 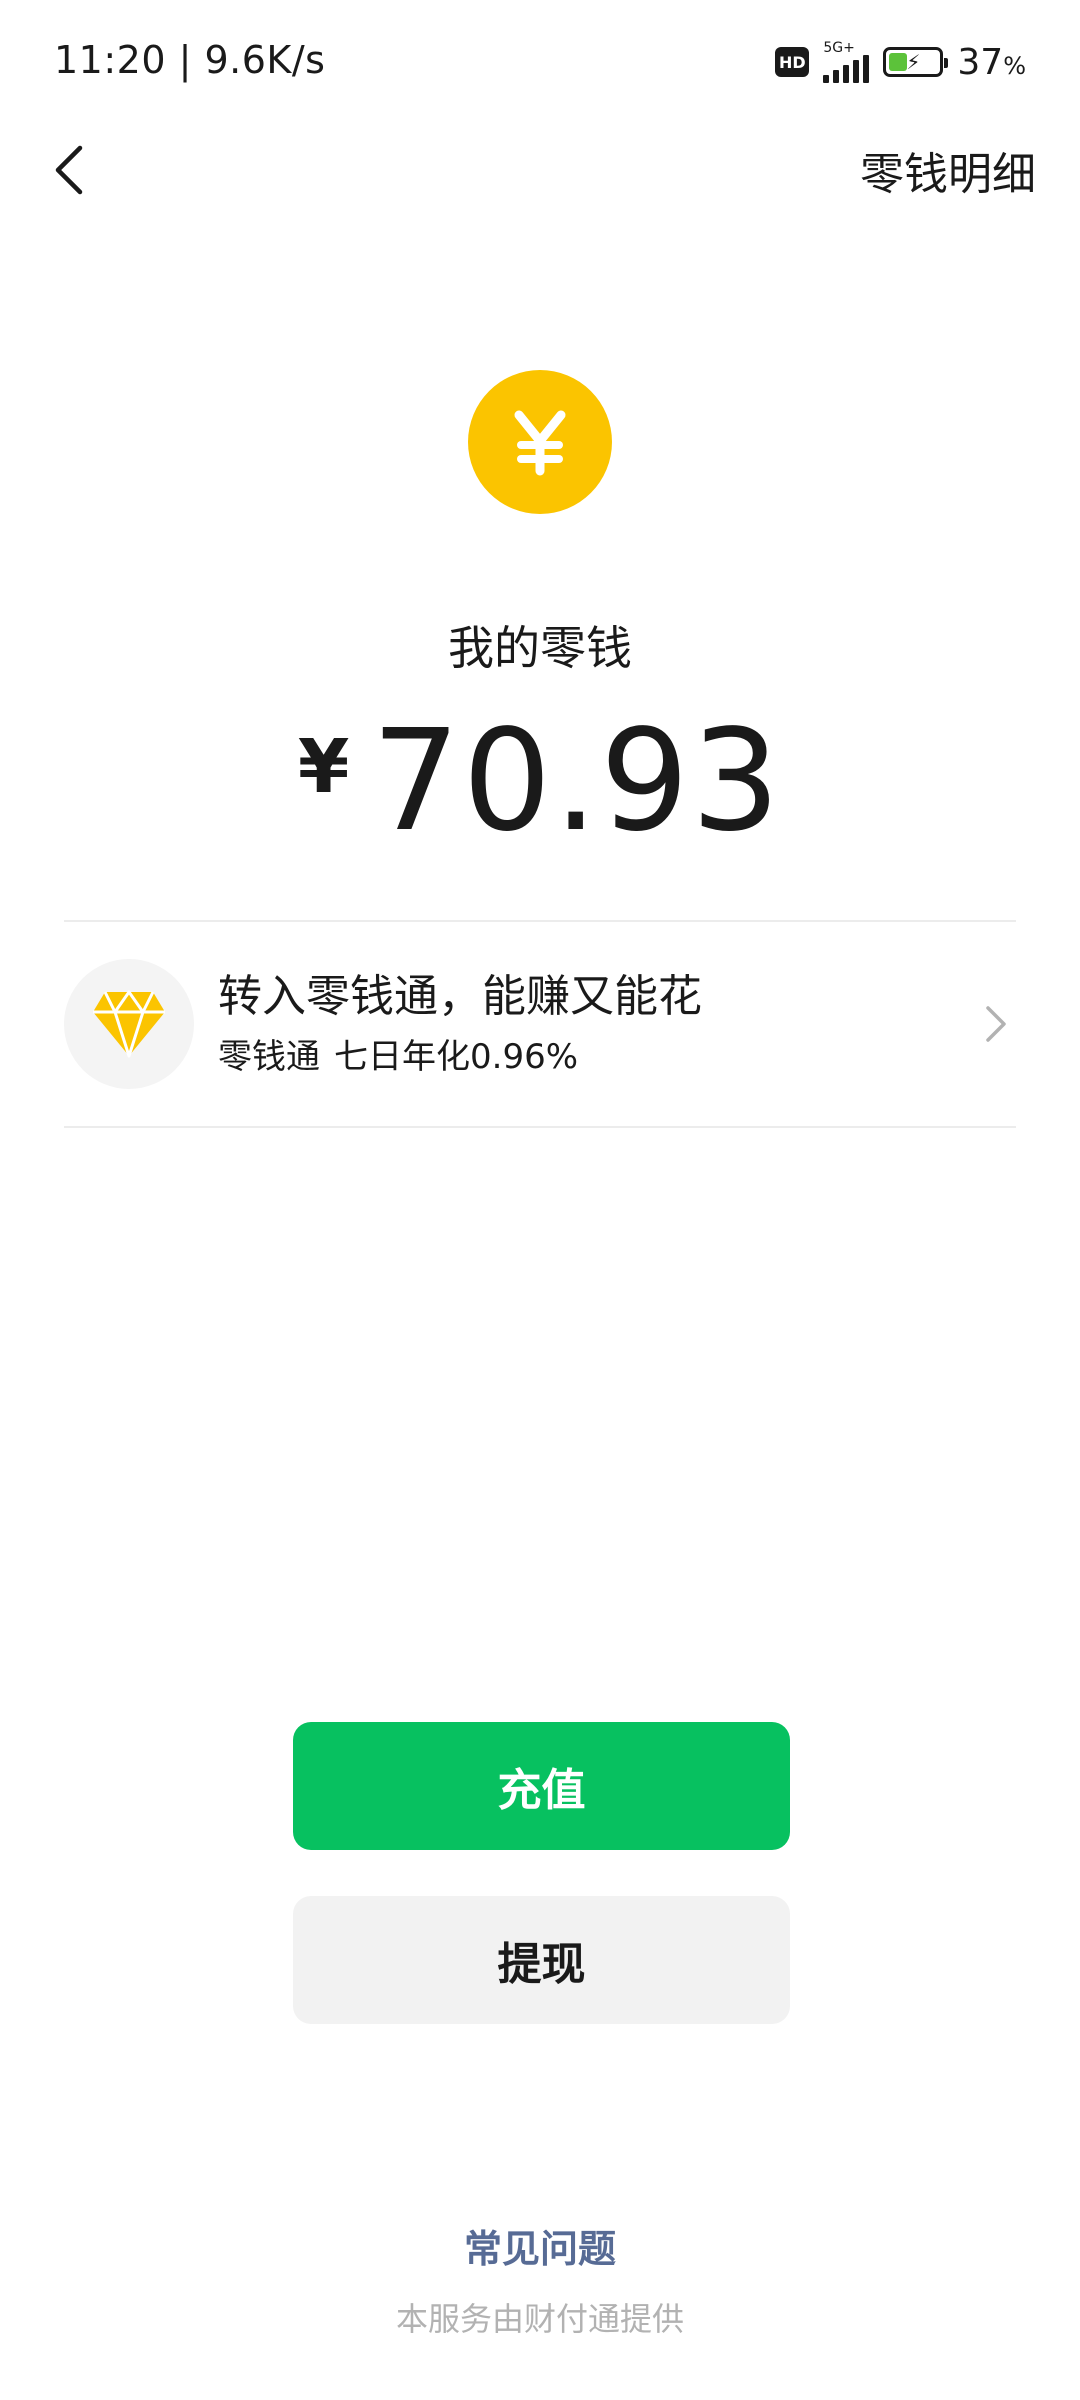 What do you see at coordinates (540, 2245) in the screenshot?
I see `faq-link: 常见问题` at bounding box center [540, 2245].